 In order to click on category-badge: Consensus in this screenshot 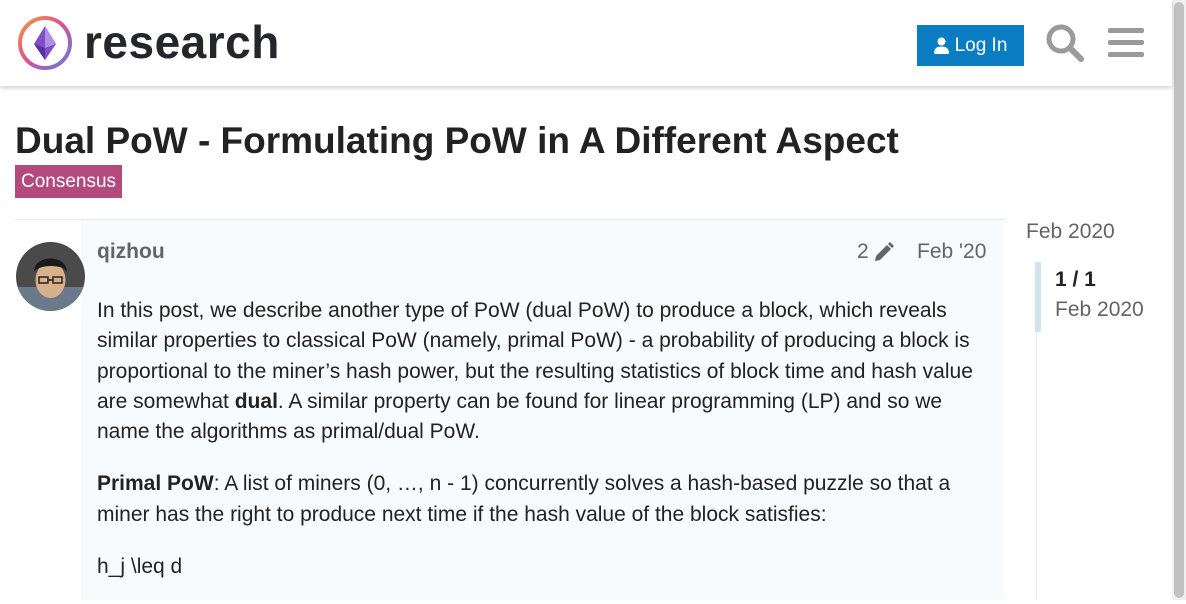, I will do `click(69, 181)`.